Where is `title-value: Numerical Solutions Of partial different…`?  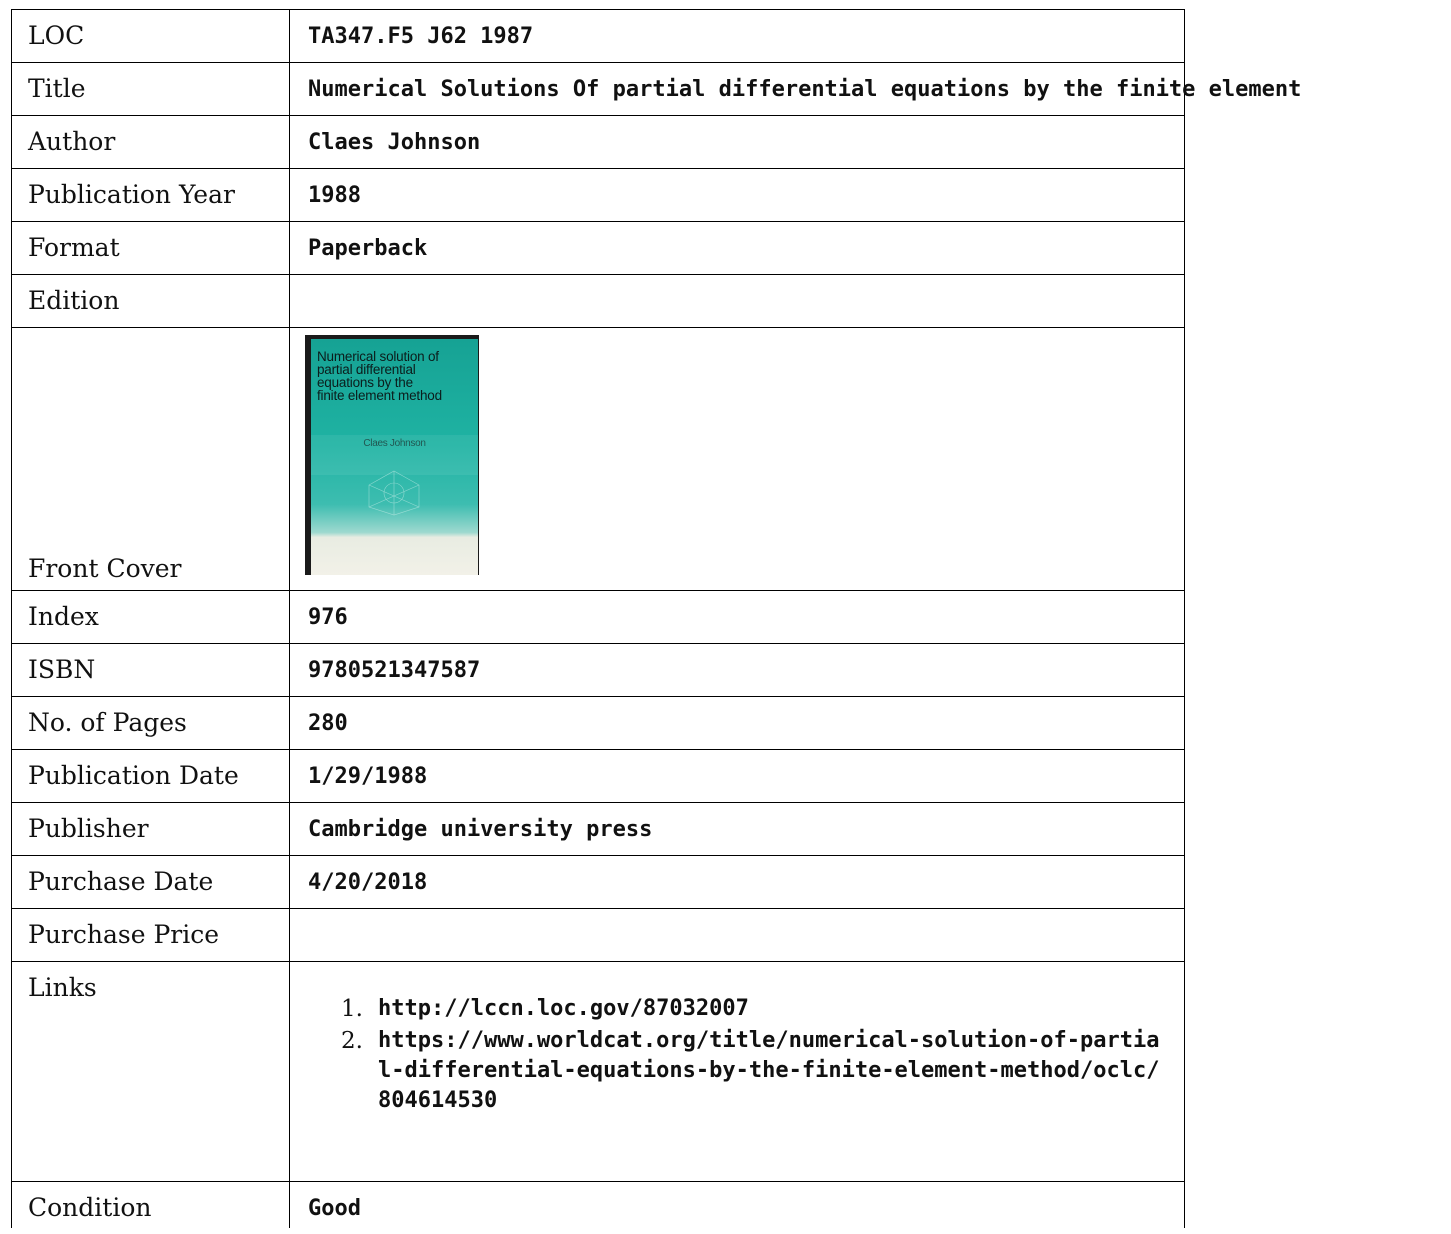
title-value: Numerical Solutions Of partial different… is located at coordinates (805, 89).